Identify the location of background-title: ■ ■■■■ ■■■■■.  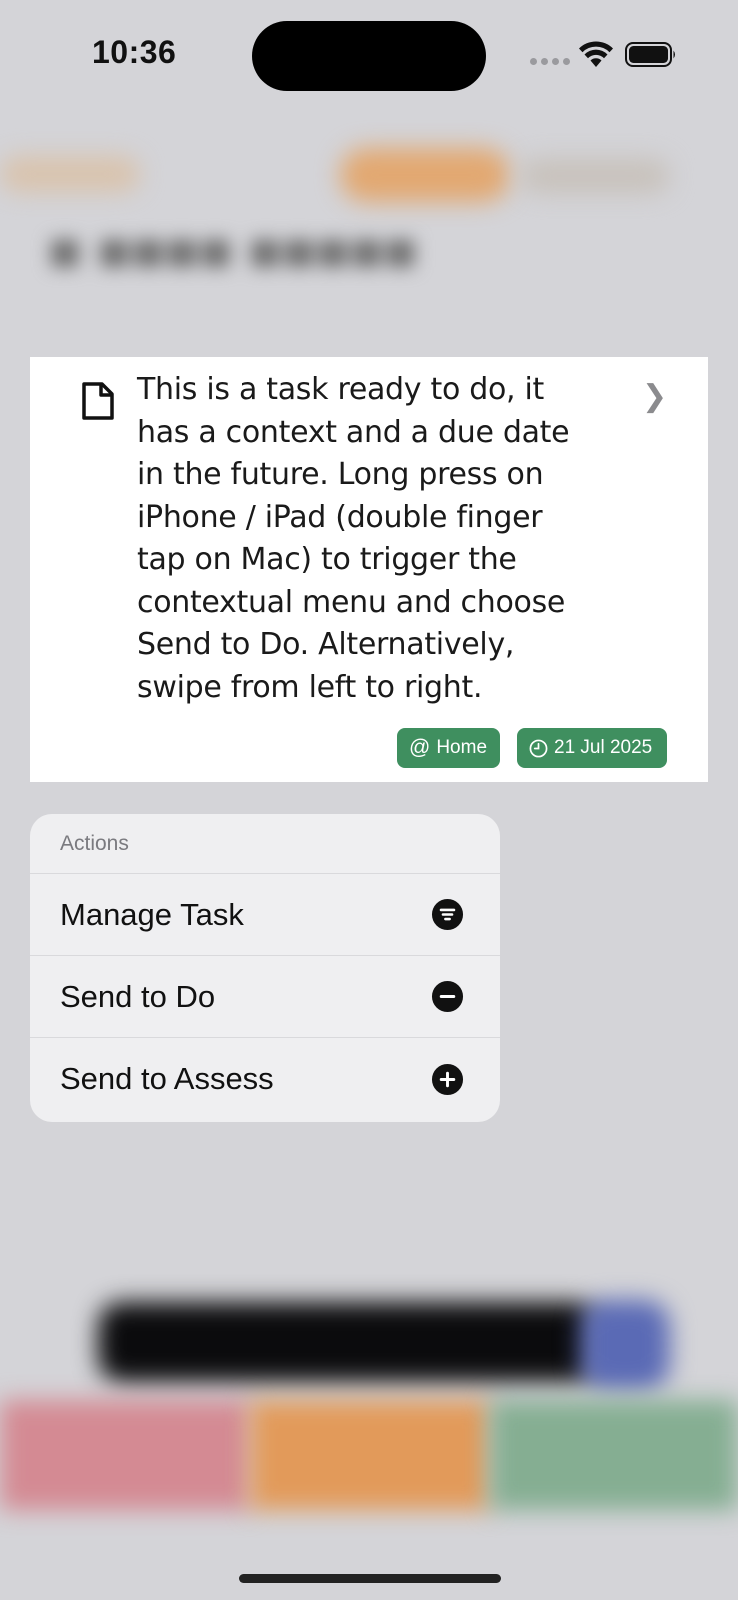
(233, 250).